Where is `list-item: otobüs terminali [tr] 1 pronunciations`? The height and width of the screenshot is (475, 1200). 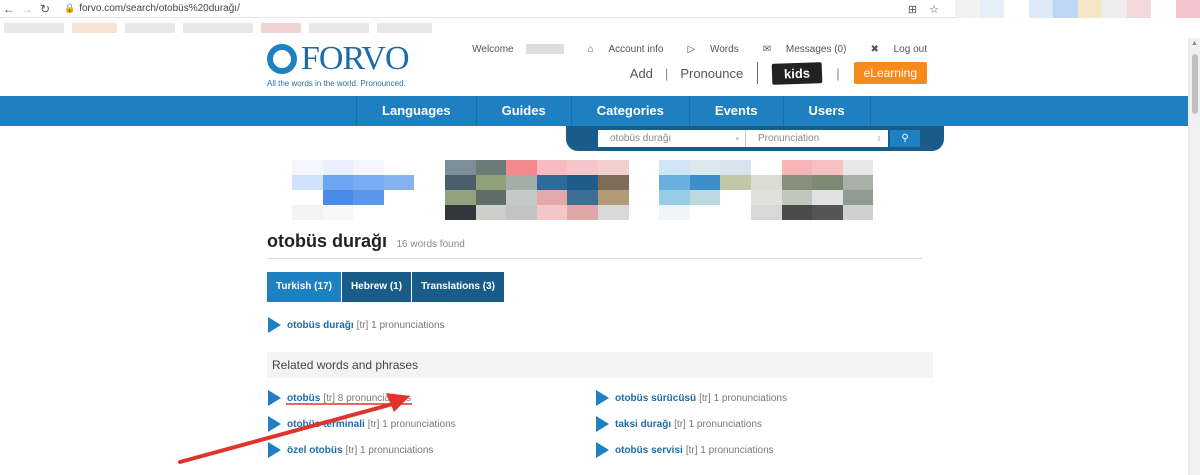 list-item: otobüs terminali [tr] 1 pronunciations is located at coordinates (362, 424).